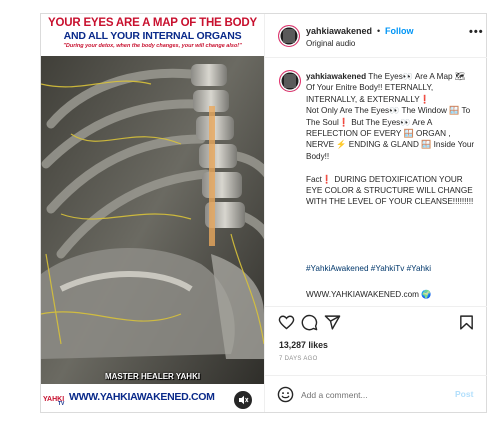 The width and height of the screenshot is (503, 429). Describe the element at coordinates (376, 321) in the screenshot. I see `action-bar` at that location.